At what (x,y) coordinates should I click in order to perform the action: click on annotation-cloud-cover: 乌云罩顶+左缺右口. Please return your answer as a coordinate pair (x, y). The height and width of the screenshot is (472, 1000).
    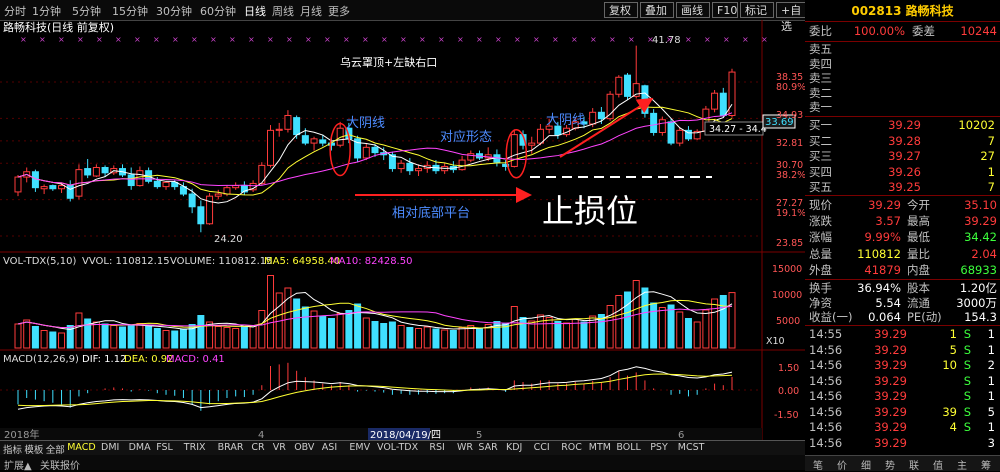
    Looking at the image, I should click on (388, 62).